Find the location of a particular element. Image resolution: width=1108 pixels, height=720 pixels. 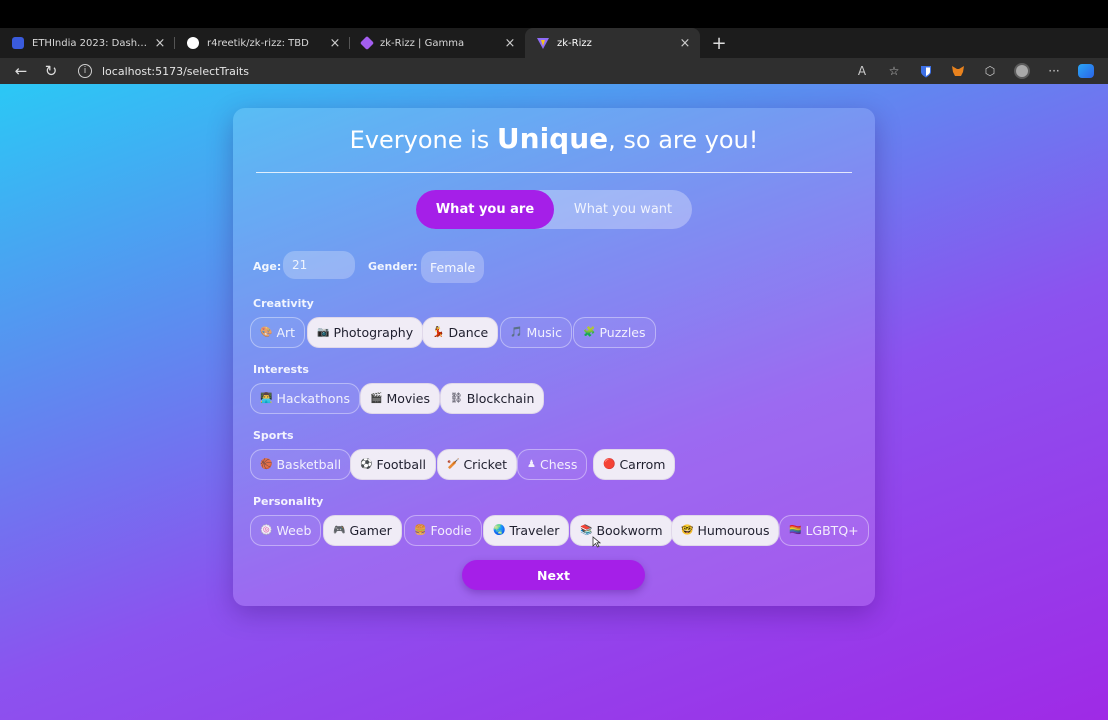

profile-avatar is located at coordinates (1022, 71).